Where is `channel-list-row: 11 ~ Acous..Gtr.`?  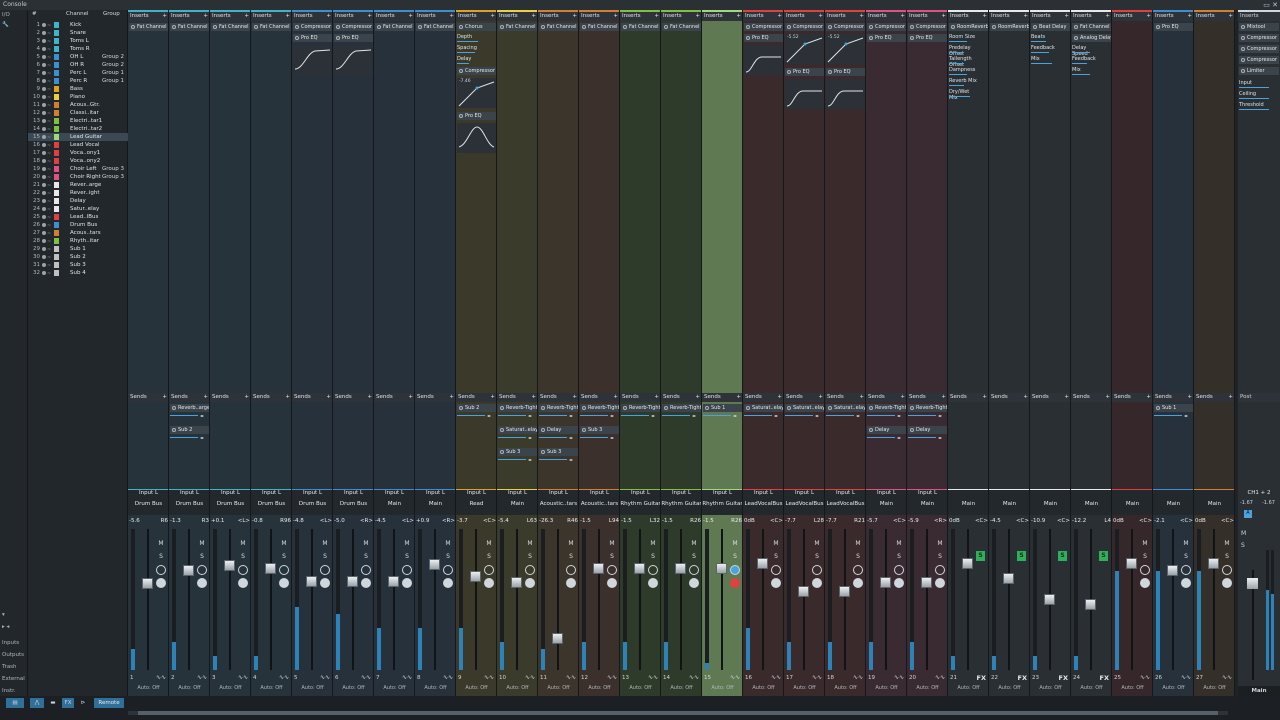 channel-list-row: 11 ~ Acous..Gtr. is located at coordinates (78, 105).